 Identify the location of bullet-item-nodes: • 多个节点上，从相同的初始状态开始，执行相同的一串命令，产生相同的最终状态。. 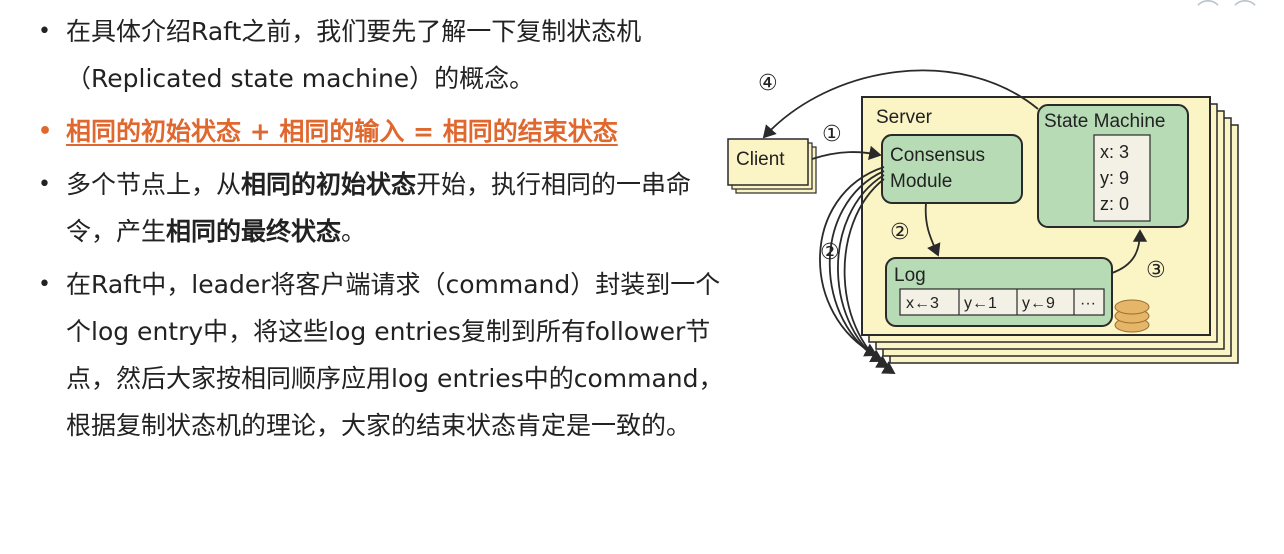
(386, 208).